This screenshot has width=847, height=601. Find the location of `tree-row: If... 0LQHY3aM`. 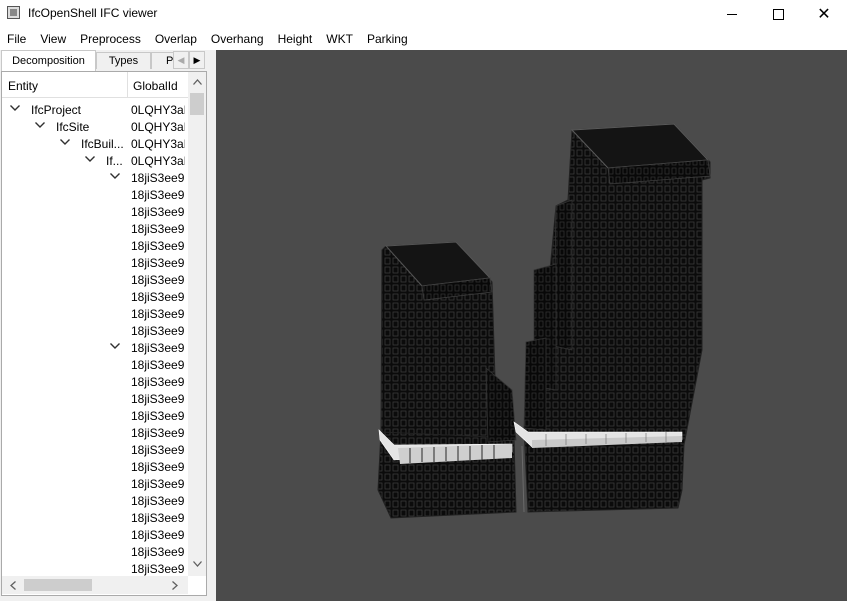

tree-row: If... 0LQHY3aM is located at coordinates (95, 160).